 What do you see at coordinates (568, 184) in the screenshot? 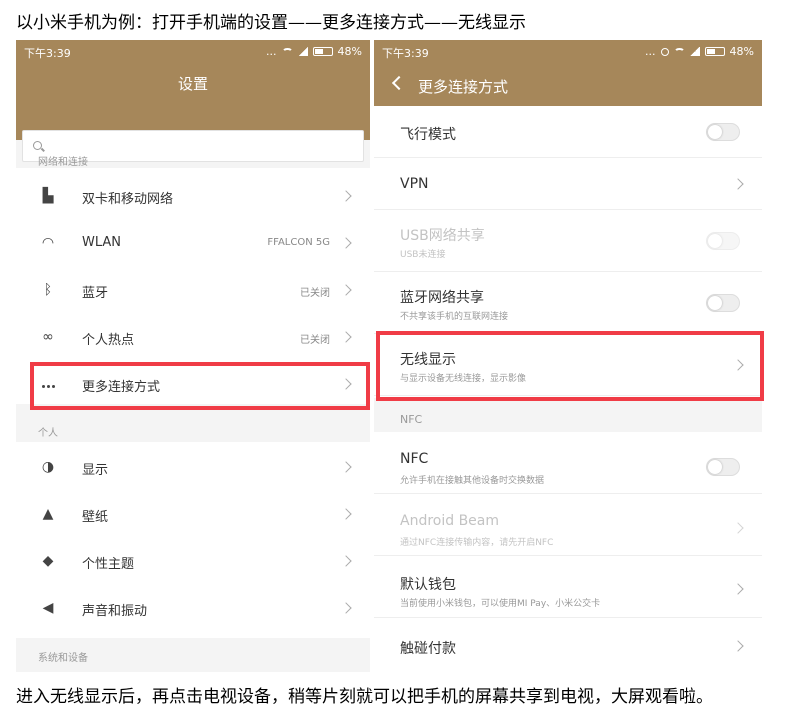
I see `vpn-row: VPN` at bounding box center [568, 184].